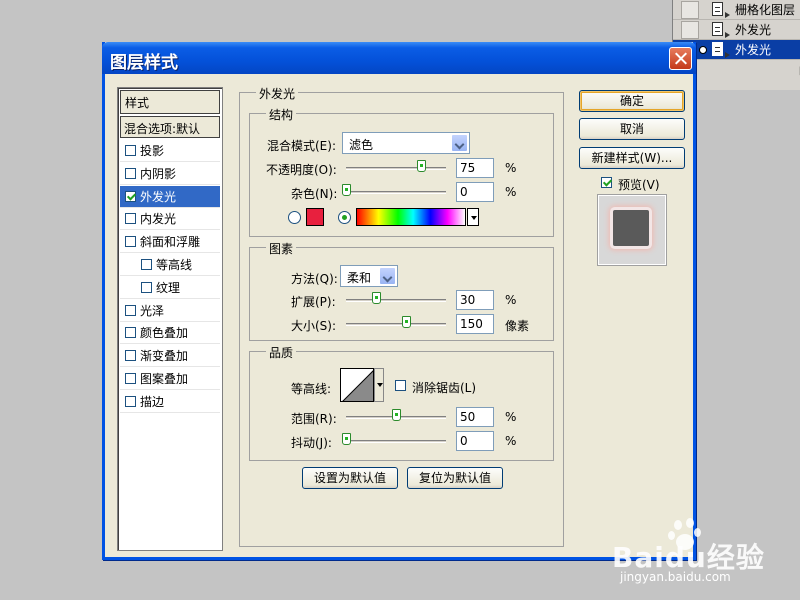  What do you see at coordinates (475, 441) in the screenshot?
I see `jitter-input: 0` at bounding box center [475, 441].